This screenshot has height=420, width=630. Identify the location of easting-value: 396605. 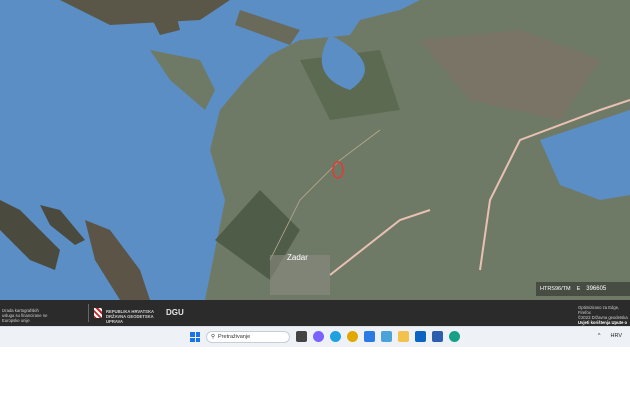
(596, 289).